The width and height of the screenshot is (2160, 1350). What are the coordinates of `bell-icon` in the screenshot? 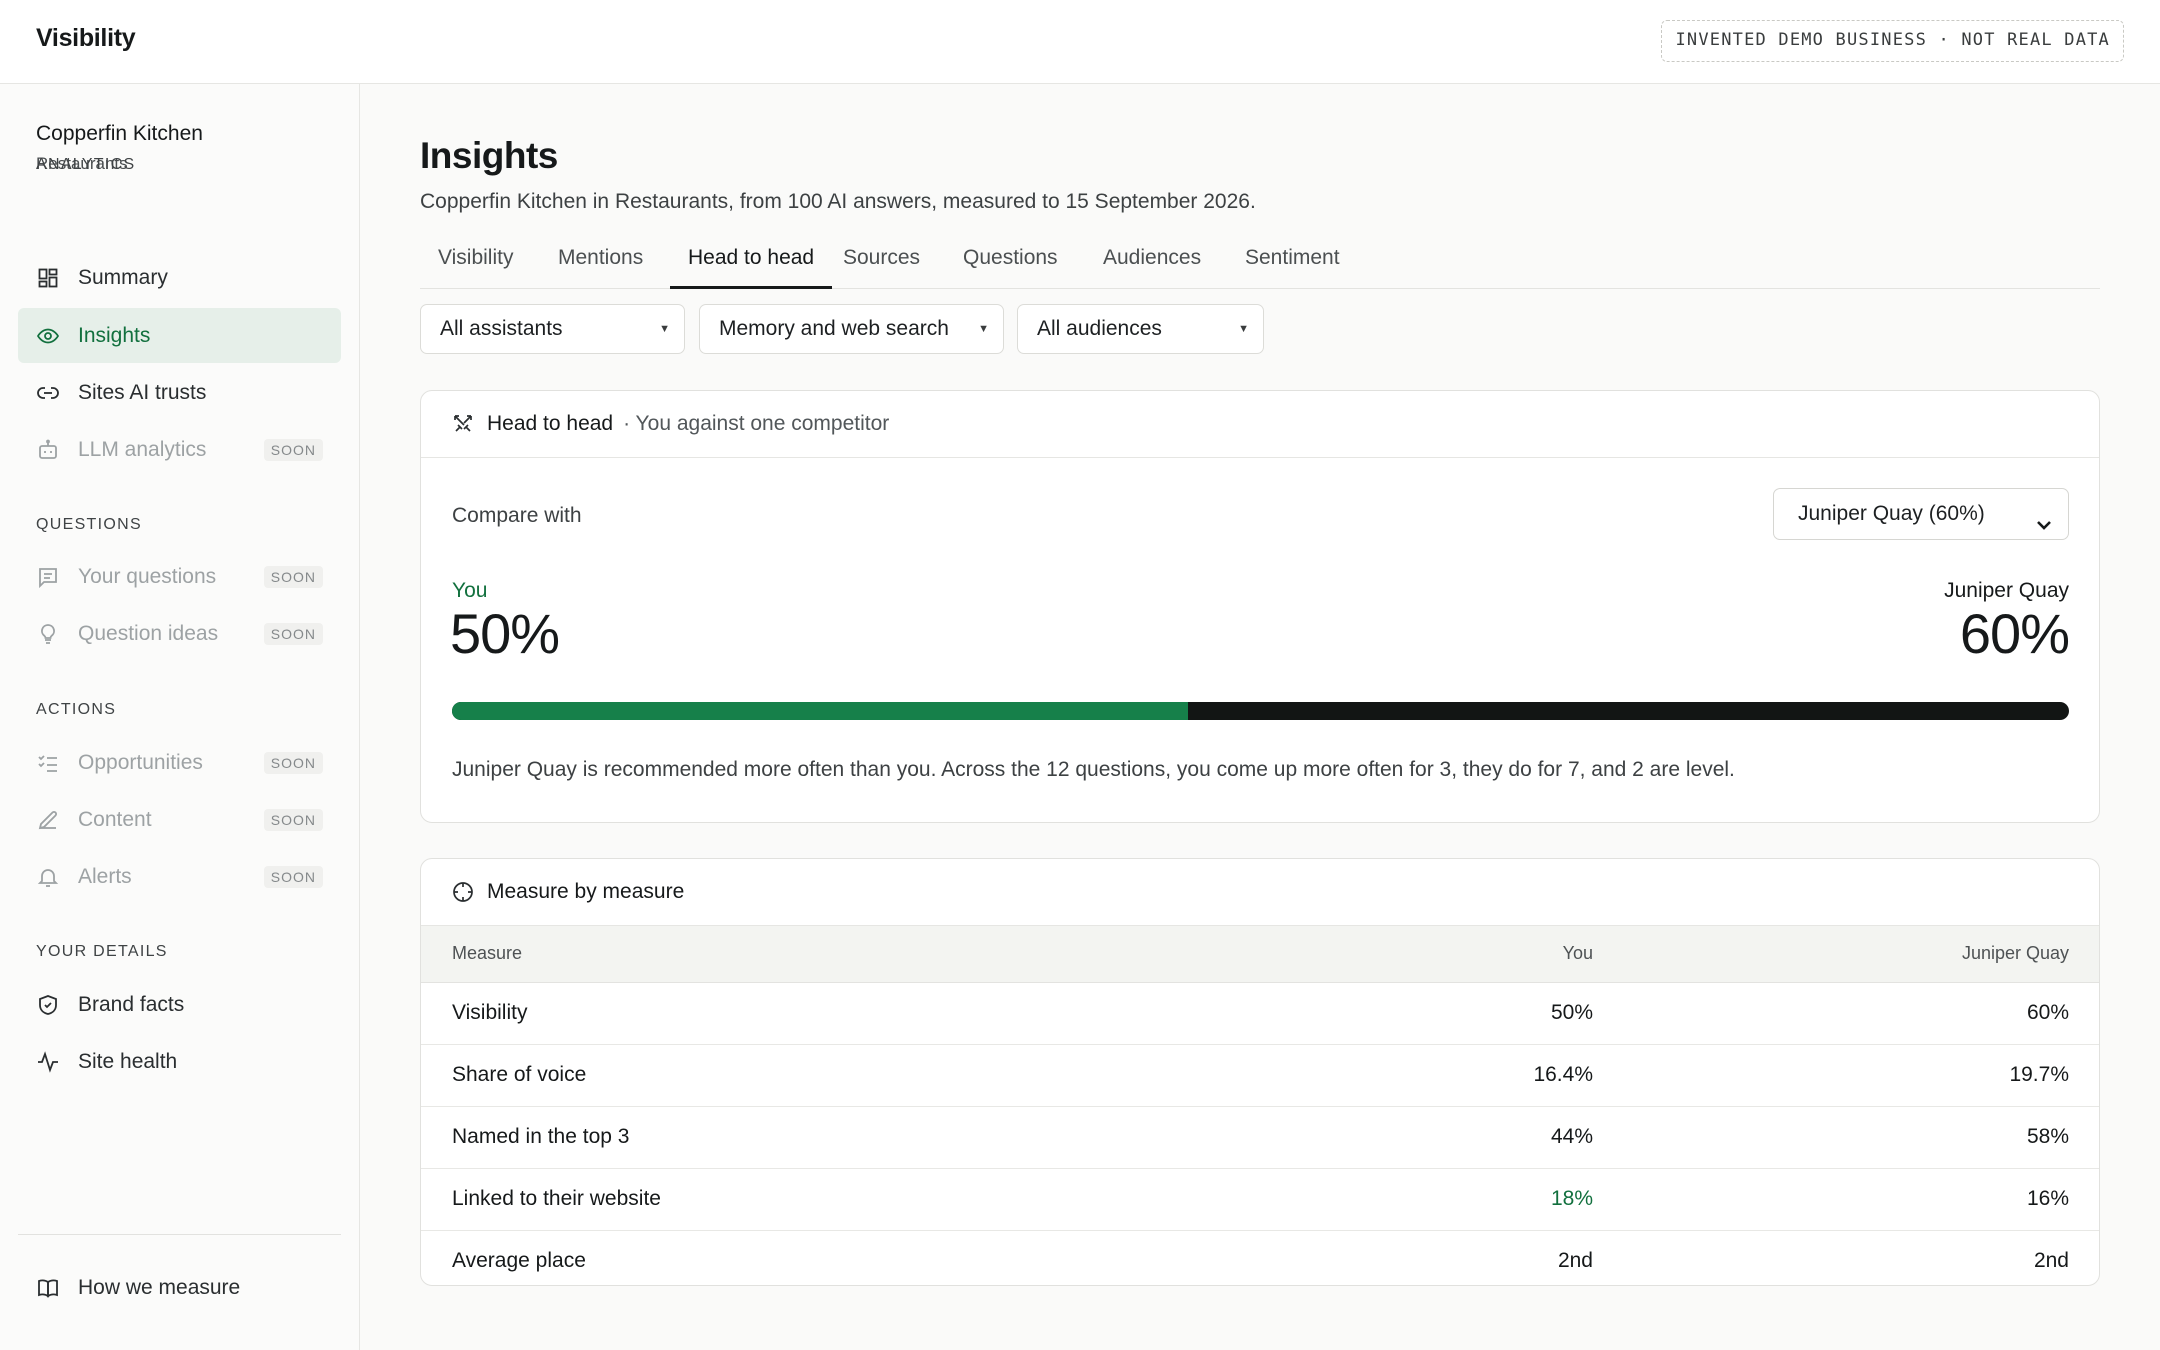 It's located at (48, 877).